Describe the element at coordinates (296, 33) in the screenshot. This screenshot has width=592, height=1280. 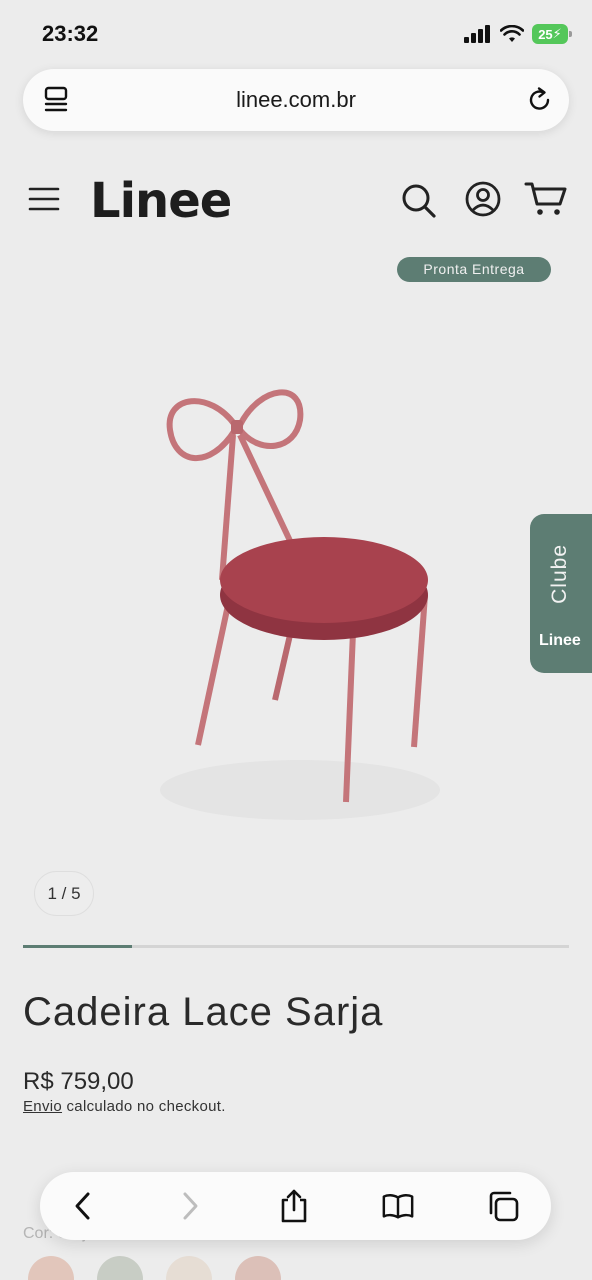
I see `status-bar: 23:32 25 ⚡` at that location.